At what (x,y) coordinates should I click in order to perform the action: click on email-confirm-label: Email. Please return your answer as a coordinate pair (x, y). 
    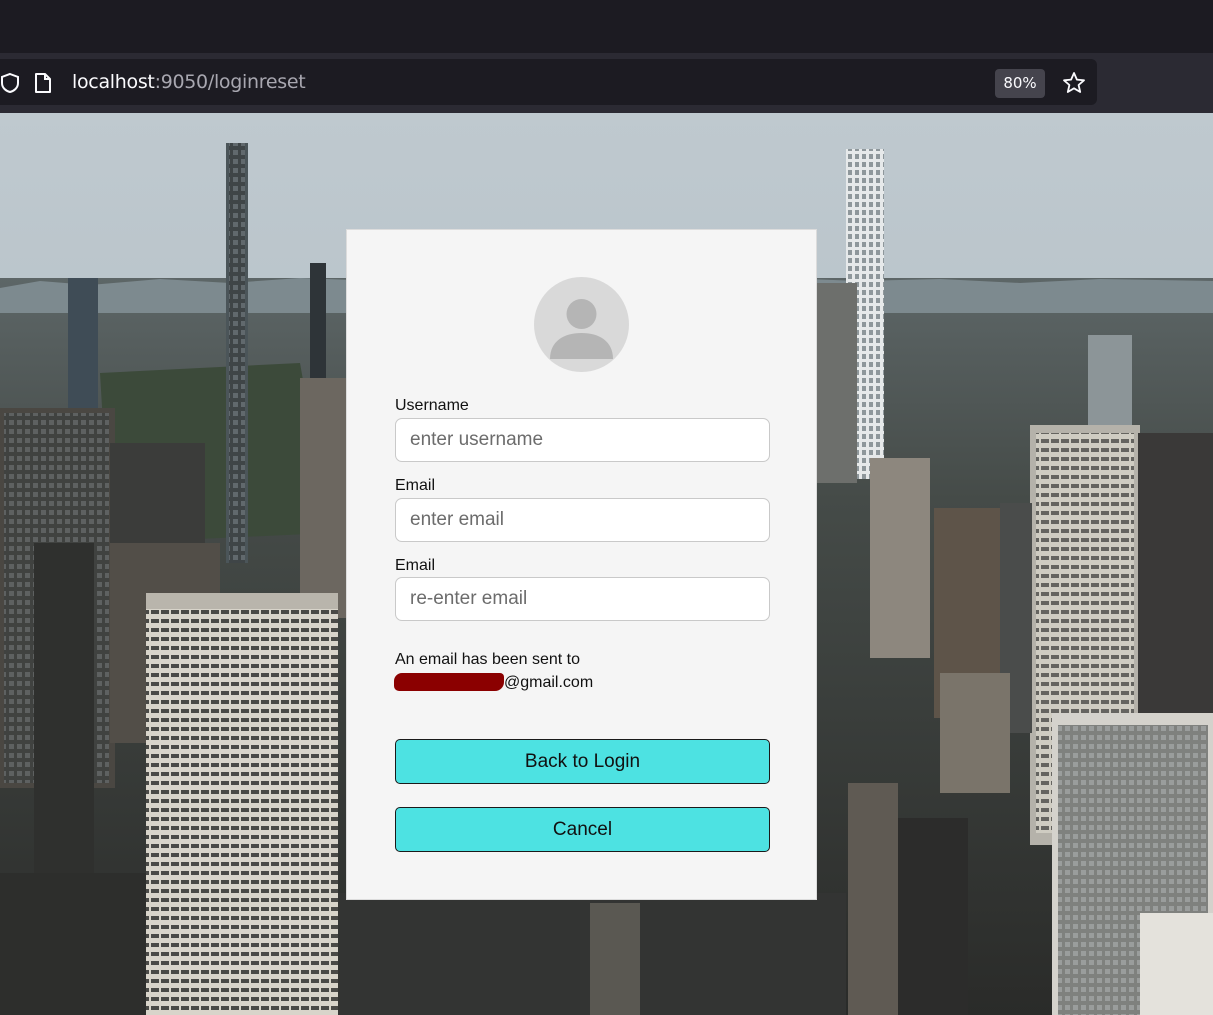
    Looking at the image, I should click on (415, 565).